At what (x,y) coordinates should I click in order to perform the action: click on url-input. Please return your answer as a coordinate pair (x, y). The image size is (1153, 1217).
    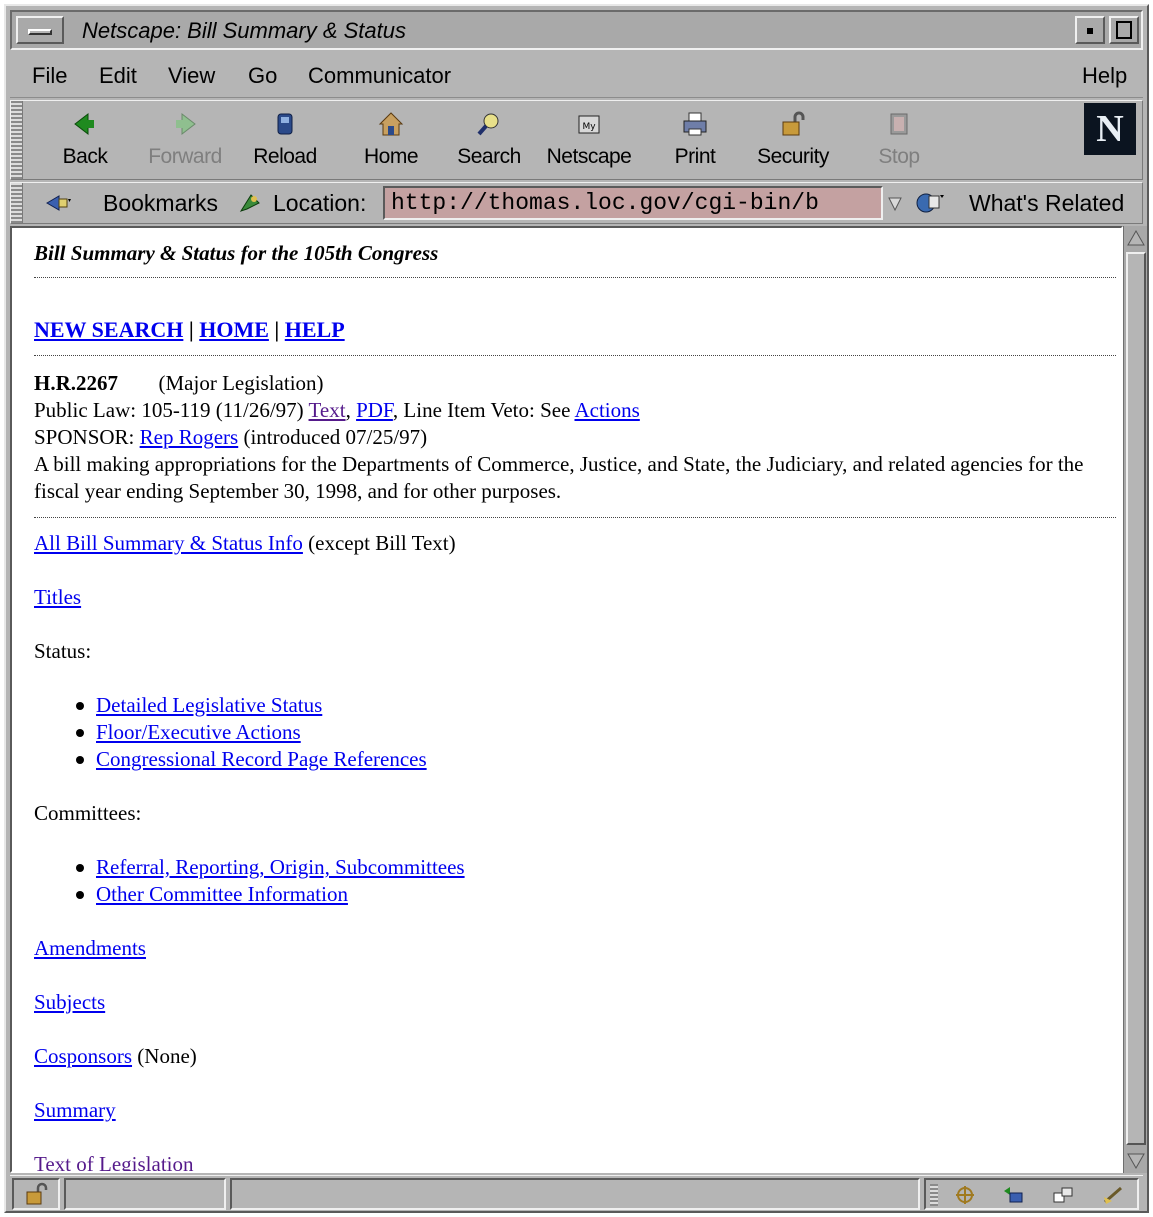
    Looking at the image, I should click on (633, 203).